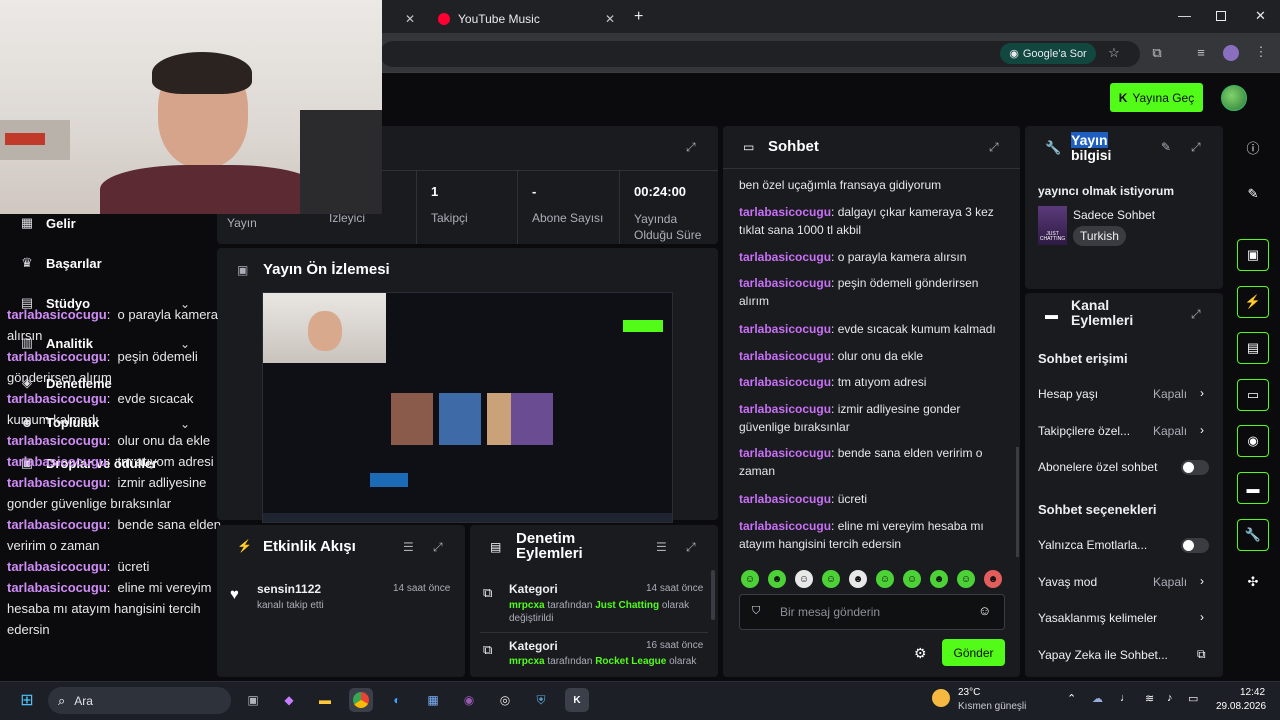  What do you see at coordinates (1201, 654) in the screenshot?
I see `external-link-icon: ⧉` at bounding box center [1201, 654].